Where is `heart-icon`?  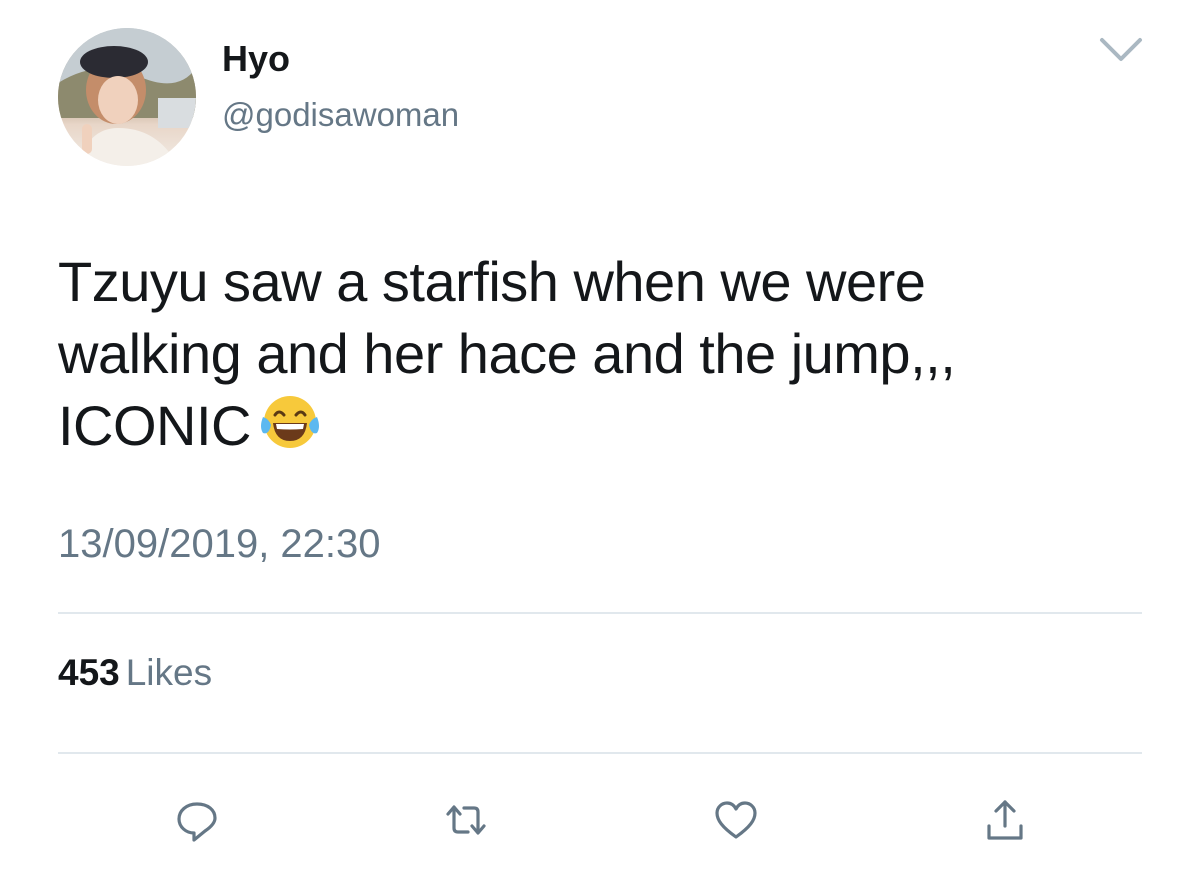
heart-icon is located at coordinates (736, 820).